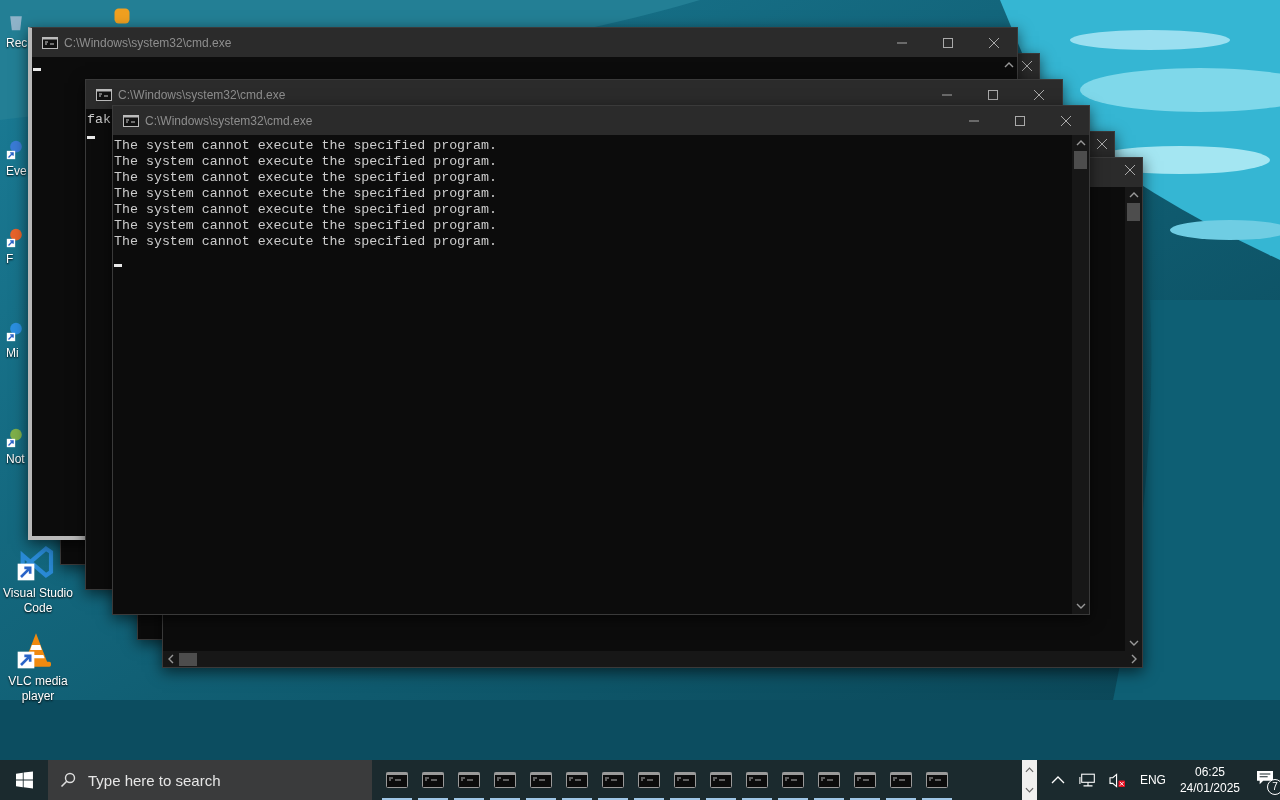  What do you see at coordinates (10, 259) in the screenshot?
I see `icon-label: F` at bounding box center [10, 259].